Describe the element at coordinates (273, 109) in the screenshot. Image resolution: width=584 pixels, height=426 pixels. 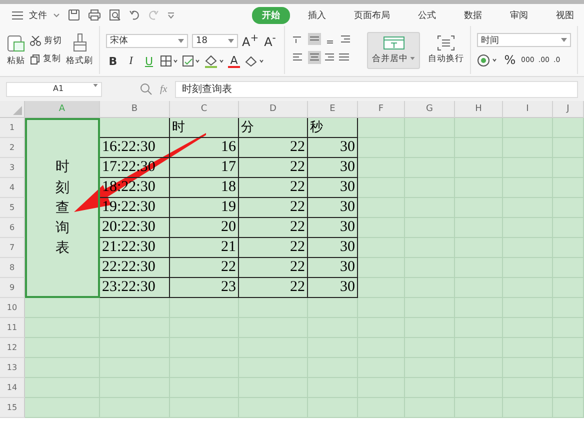
I see `column-header: D` at that location.